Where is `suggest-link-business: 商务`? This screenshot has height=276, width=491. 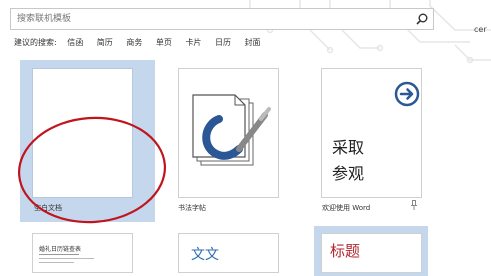 suggest-link-business: 商务 is located at coordinates (134, 42).